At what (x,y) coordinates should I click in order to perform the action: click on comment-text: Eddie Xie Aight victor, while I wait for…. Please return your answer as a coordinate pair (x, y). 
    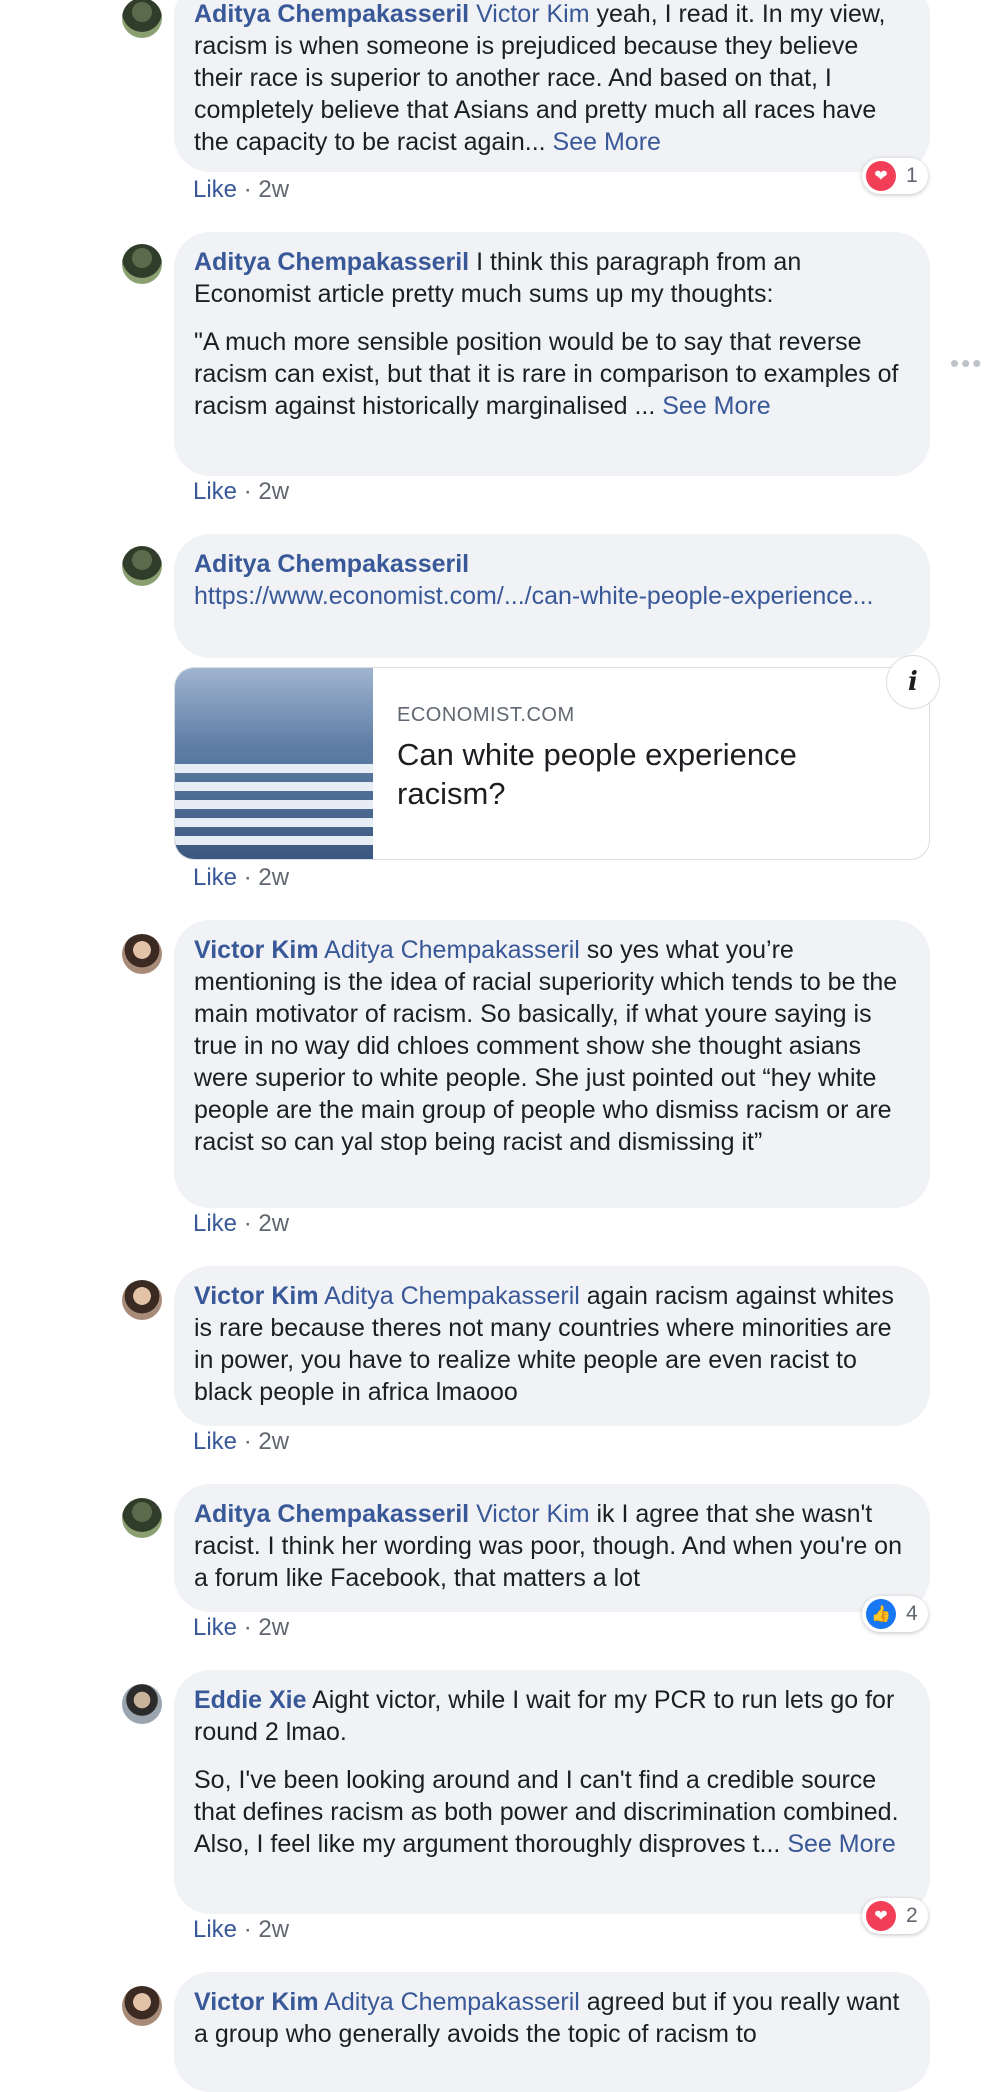
    Looking at the image, I should click on (552, 1716).